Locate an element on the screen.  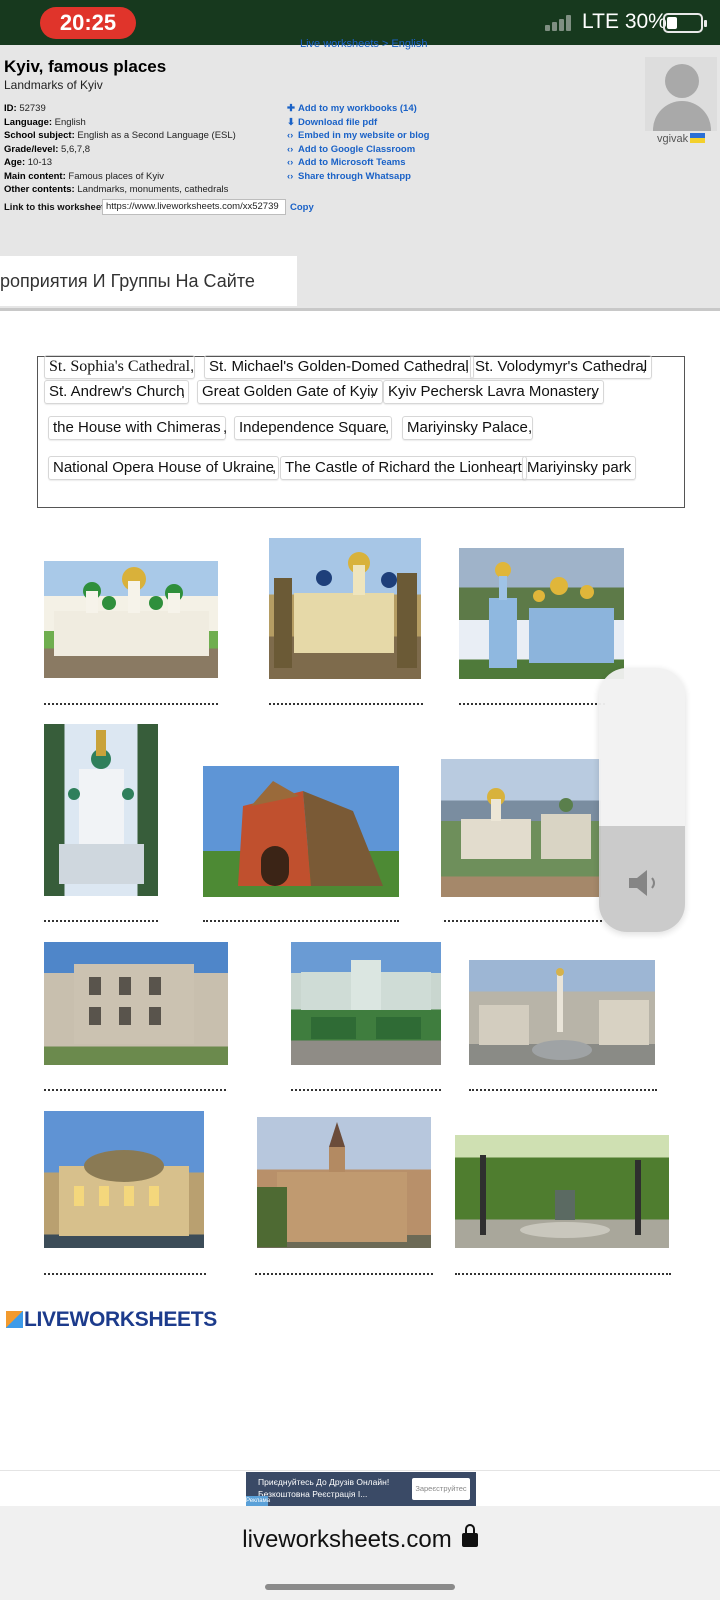
add-to-workbooks-link: ✚ Add to my workbooks (14) is located at coordinates (358, 109).